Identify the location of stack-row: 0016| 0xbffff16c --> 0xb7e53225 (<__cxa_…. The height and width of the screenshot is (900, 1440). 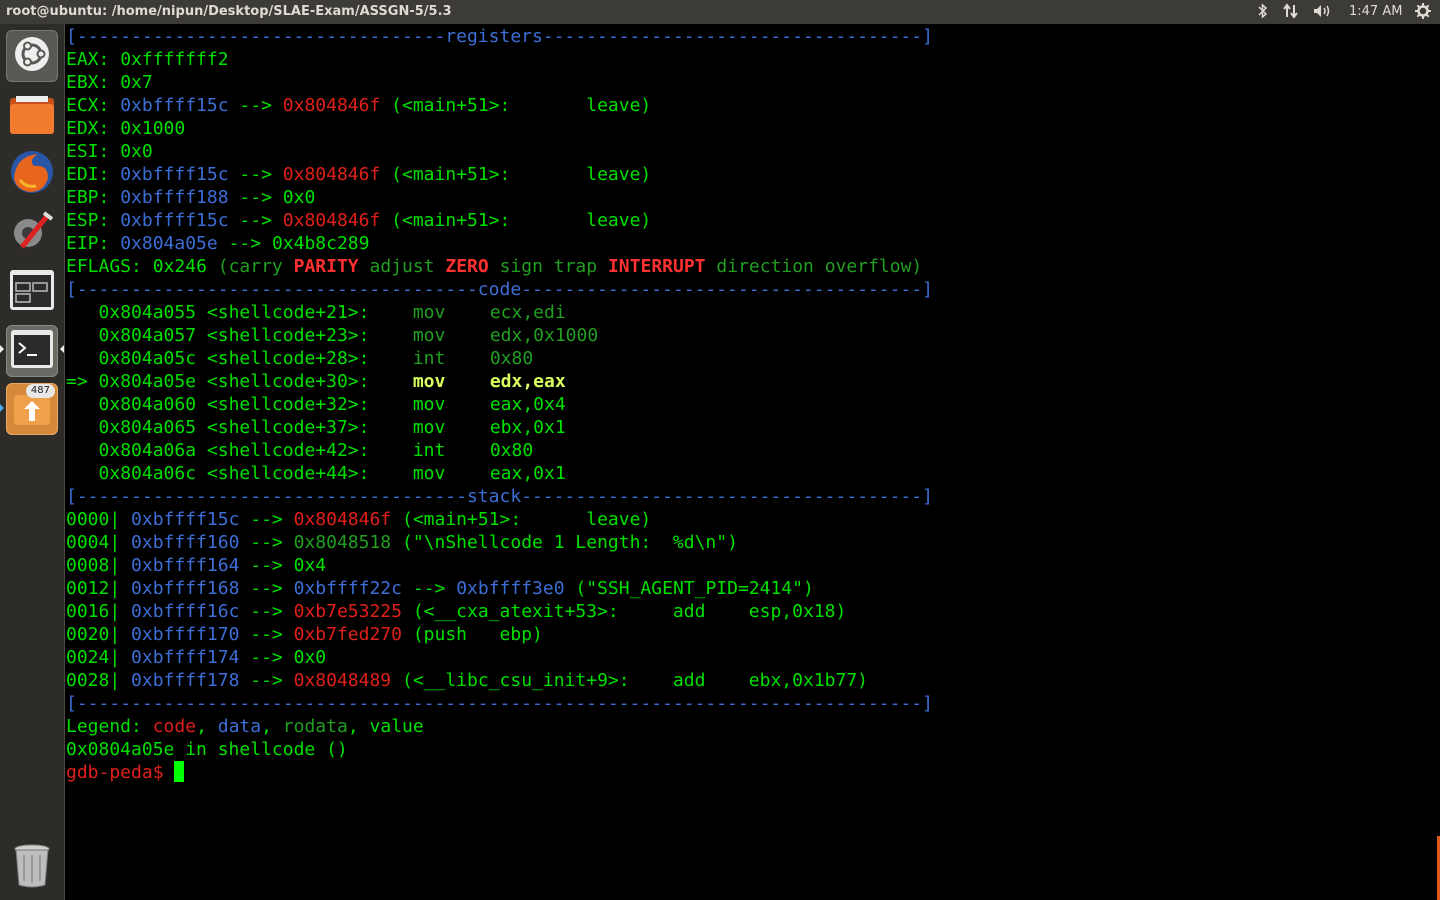
(456, 611).